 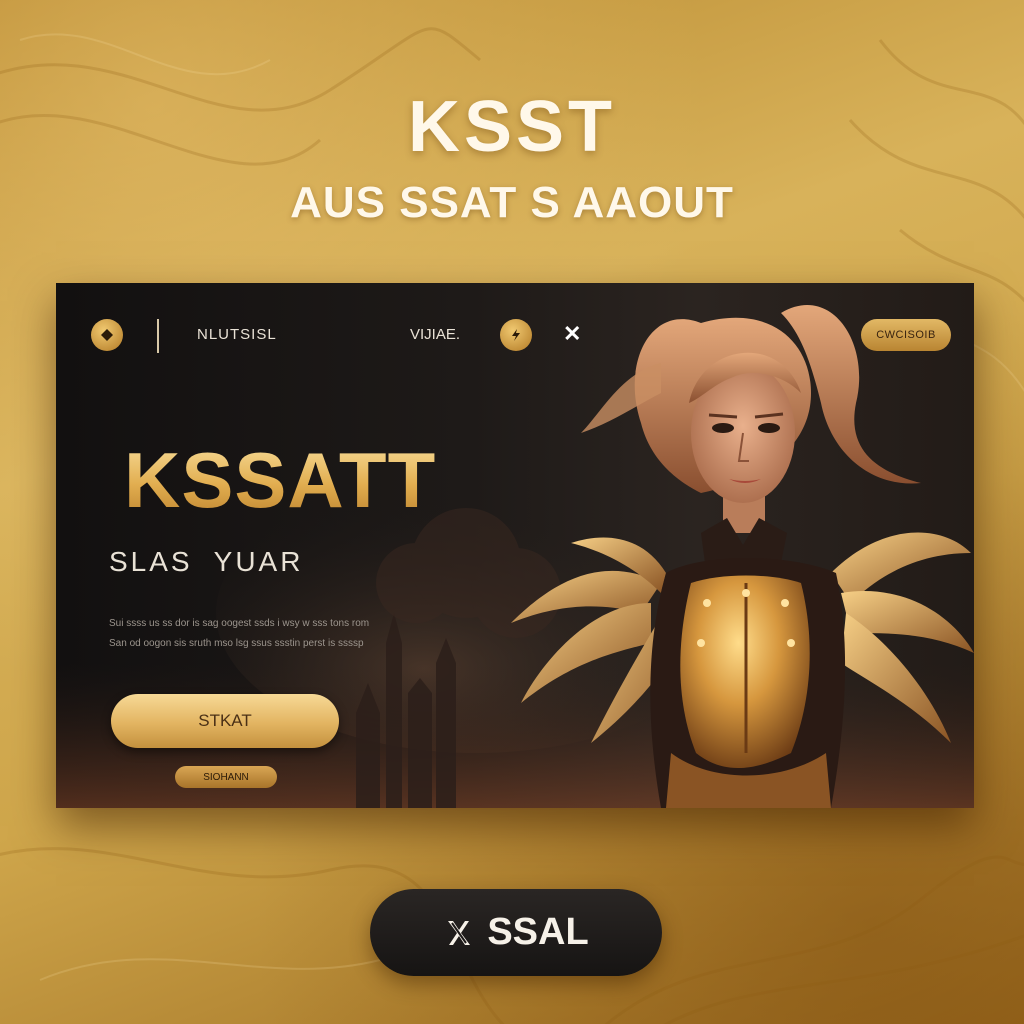 What do you see at coordinates (512, 202) in the screenshot?
I see `page-subtitle: AUS SSAT S AAOUT` at bounding box center [512, 202].